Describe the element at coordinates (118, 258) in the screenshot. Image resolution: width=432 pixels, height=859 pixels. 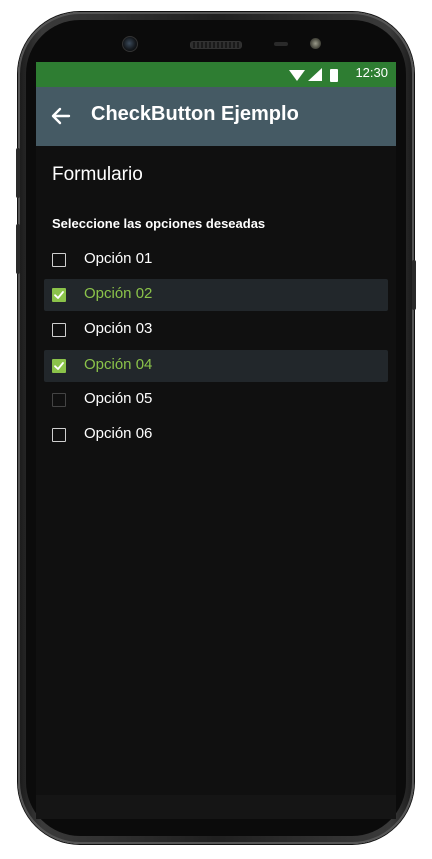
I see `option-label: Opción 01` at that location.